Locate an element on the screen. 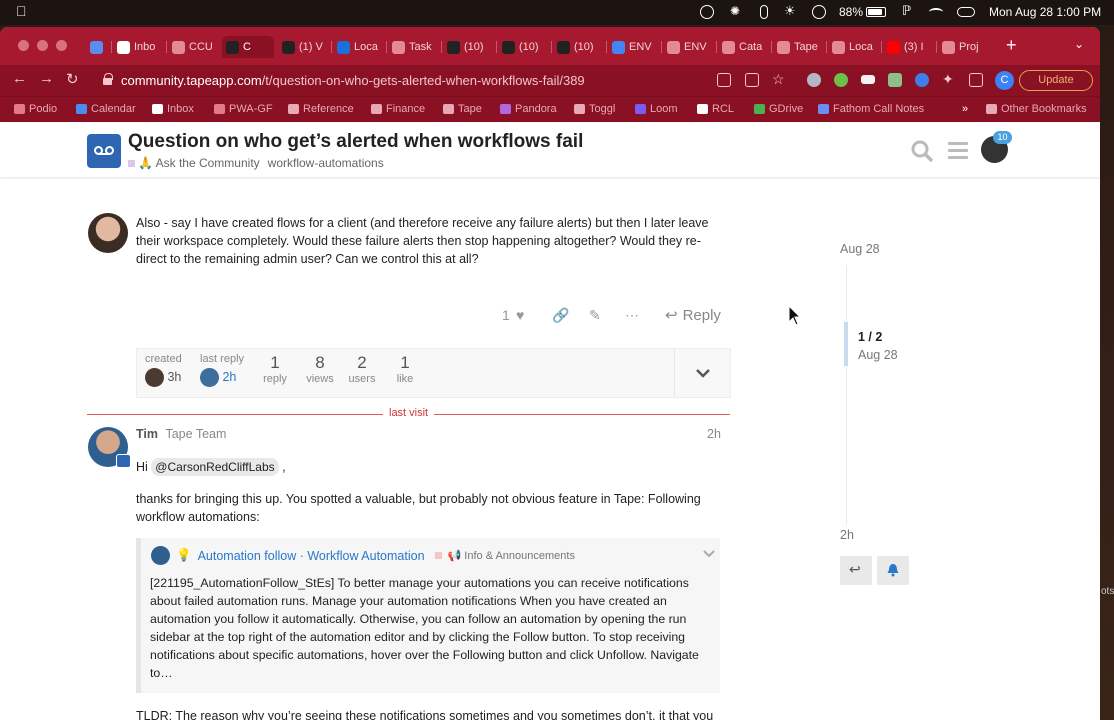 This screenshot has width=1114, height=720. browser-tab is located at coordinates (98, 47).